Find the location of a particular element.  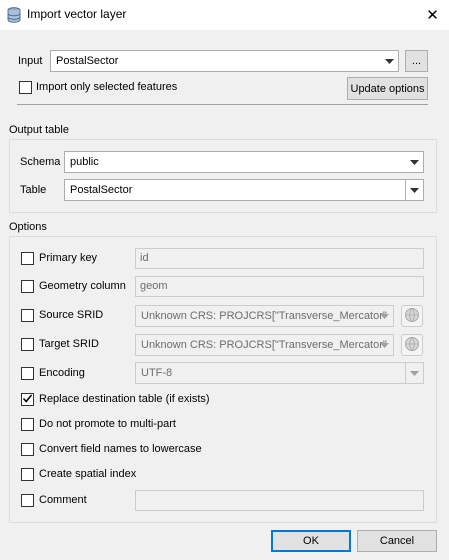

source-srid-checkbox is located at coordinates (27, 315).